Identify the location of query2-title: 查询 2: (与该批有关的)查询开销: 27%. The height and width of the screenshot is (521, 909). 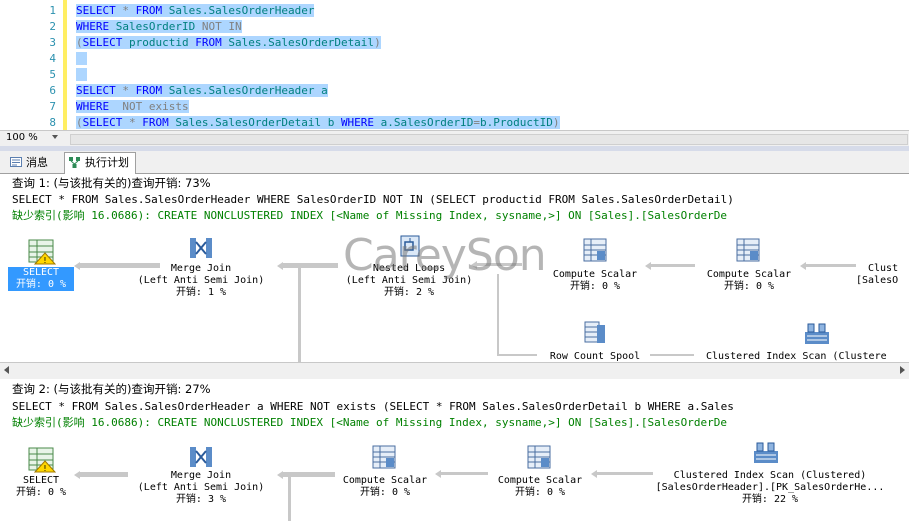
(111, 389).